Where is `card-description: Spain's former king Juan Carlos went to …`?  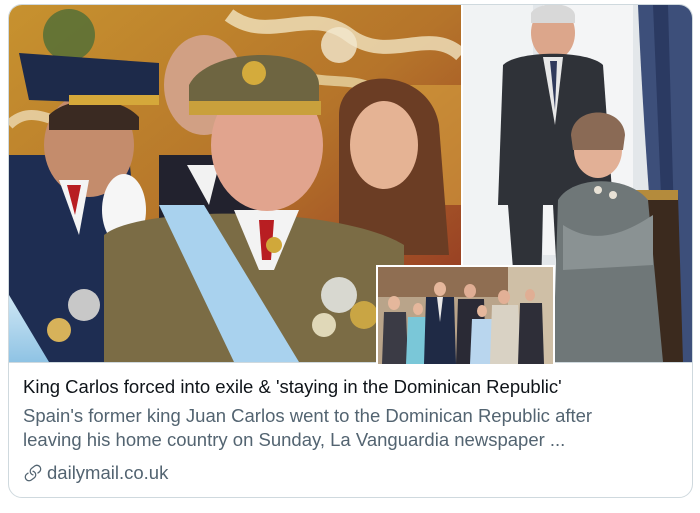 card-description: Spain's former king Juan Carlos went to … is located at coordinates (353, 428).